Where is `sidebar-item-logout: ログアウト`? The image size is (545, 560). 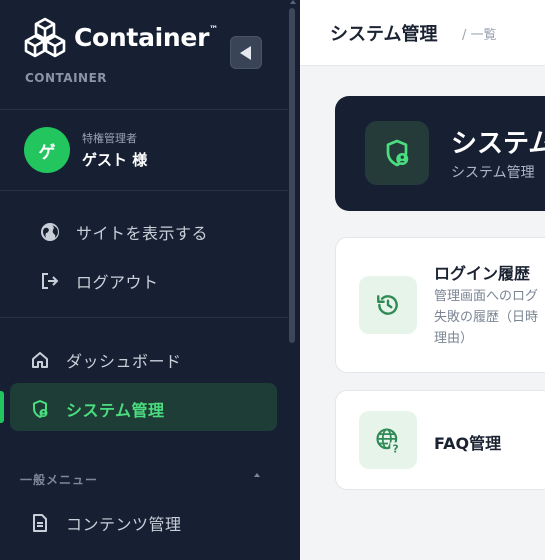 sidebar-item-logout: ログアウト is located at coordinates (99, 281).